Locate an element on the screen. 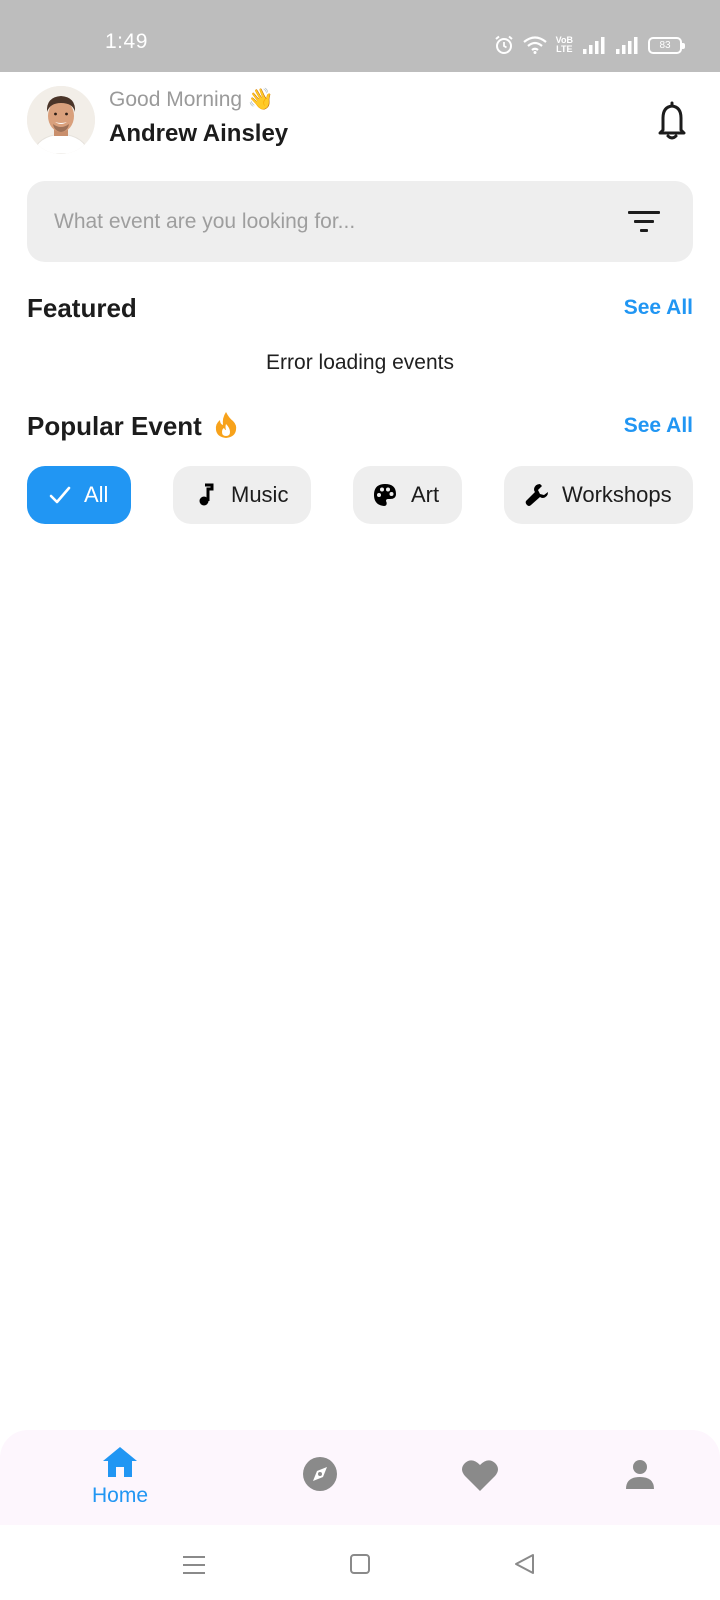 The height and width of the screenshot is (1600, 720). check-icon is located at coordinates (60, 495).